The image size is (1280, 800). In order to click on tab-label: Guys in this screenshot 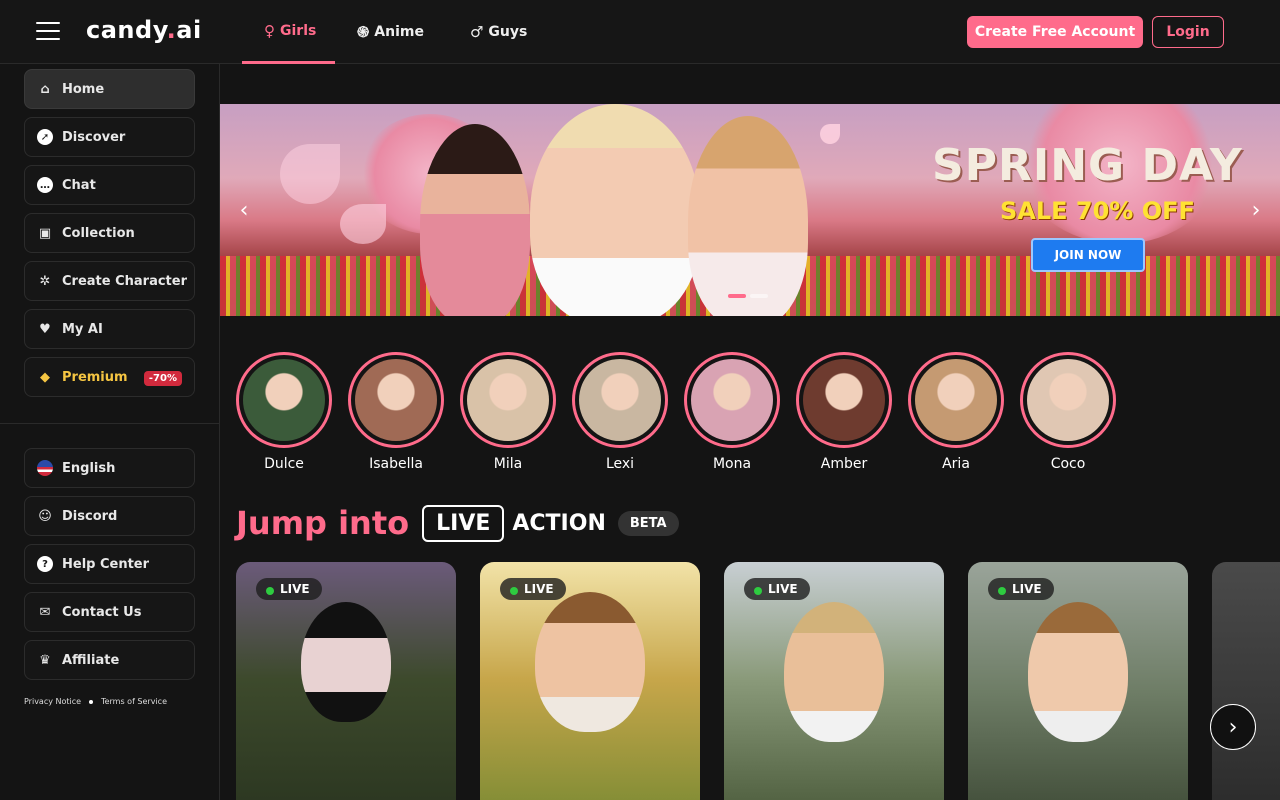, I will do `click(508, 32)`.